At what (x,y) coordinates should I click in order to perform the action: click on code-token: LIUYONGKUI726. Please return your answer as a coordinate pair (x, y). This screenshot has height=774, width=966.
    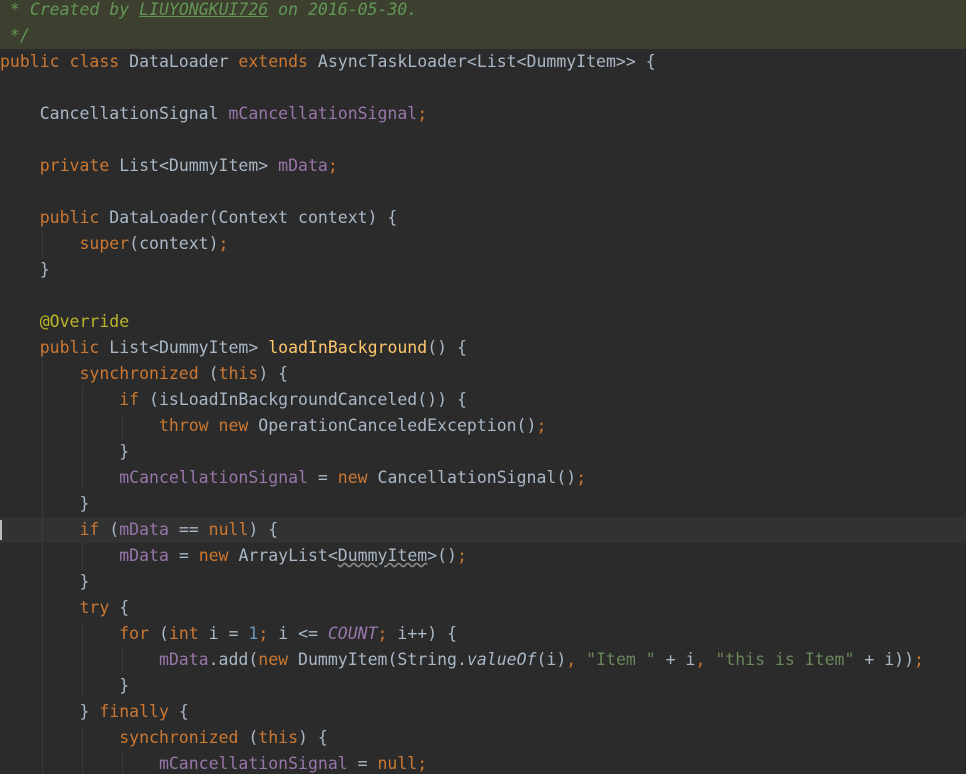
    Looking at the image, I should click on (204, 9).